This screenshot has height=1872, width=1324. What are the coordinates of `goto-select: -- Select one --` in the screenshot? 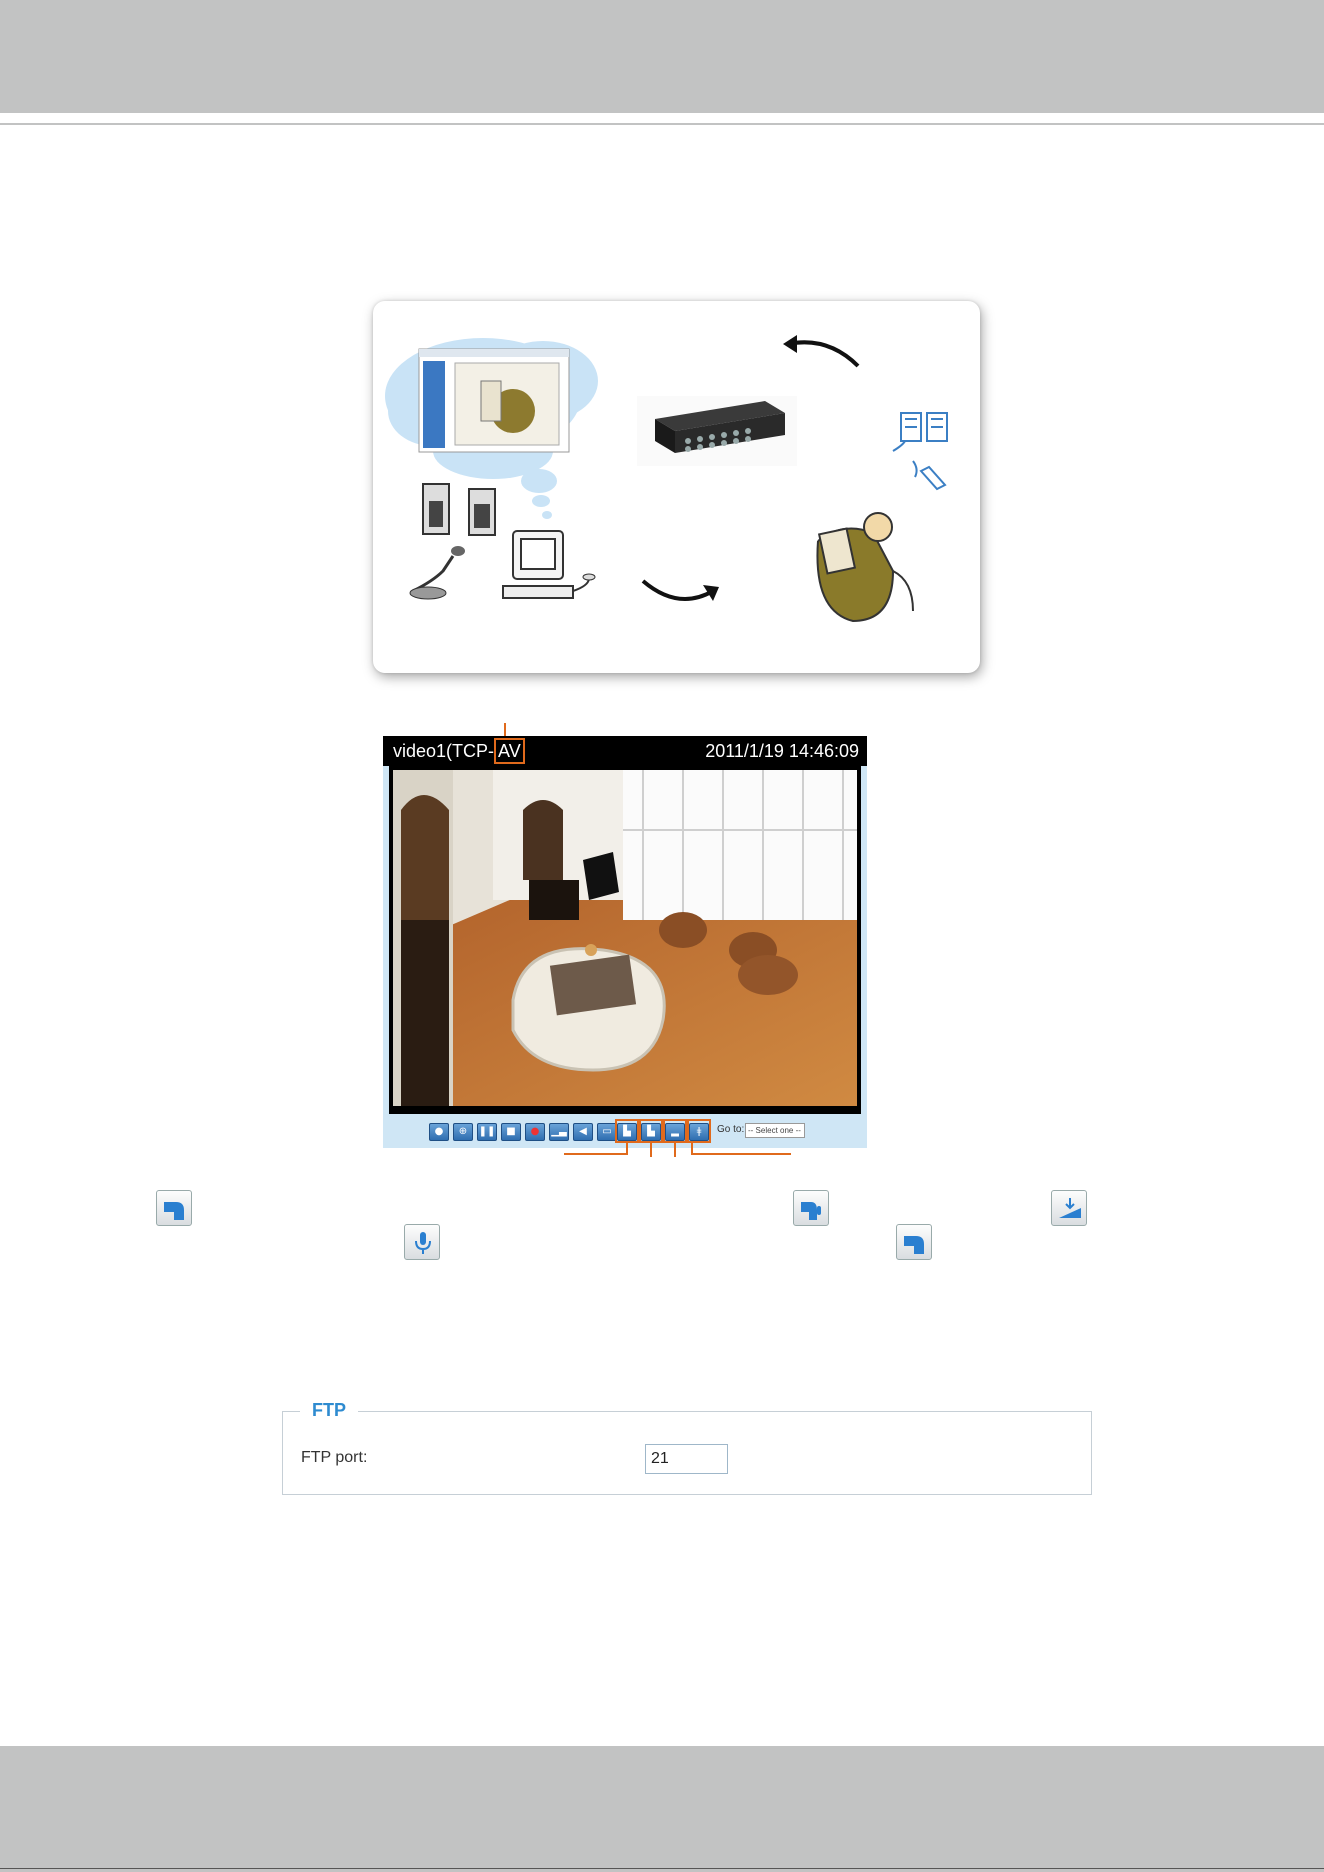 It's located at (775, 1130).